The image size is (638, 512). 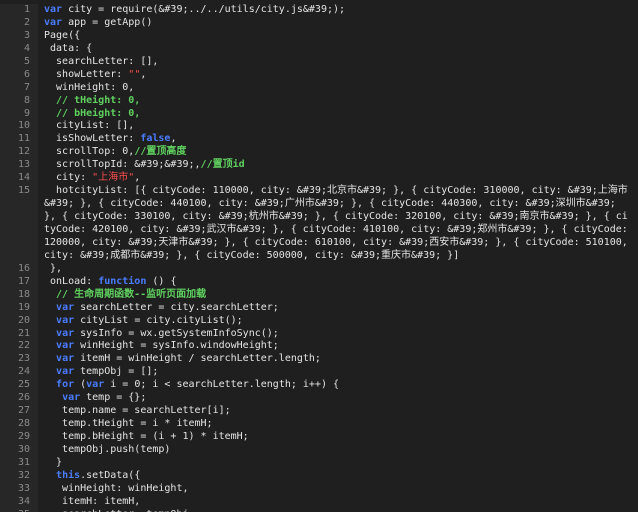 I want to click on code-line: 13 scrollTopId: &#39;&#39;,//置顶id, so click(x=319, y=166).